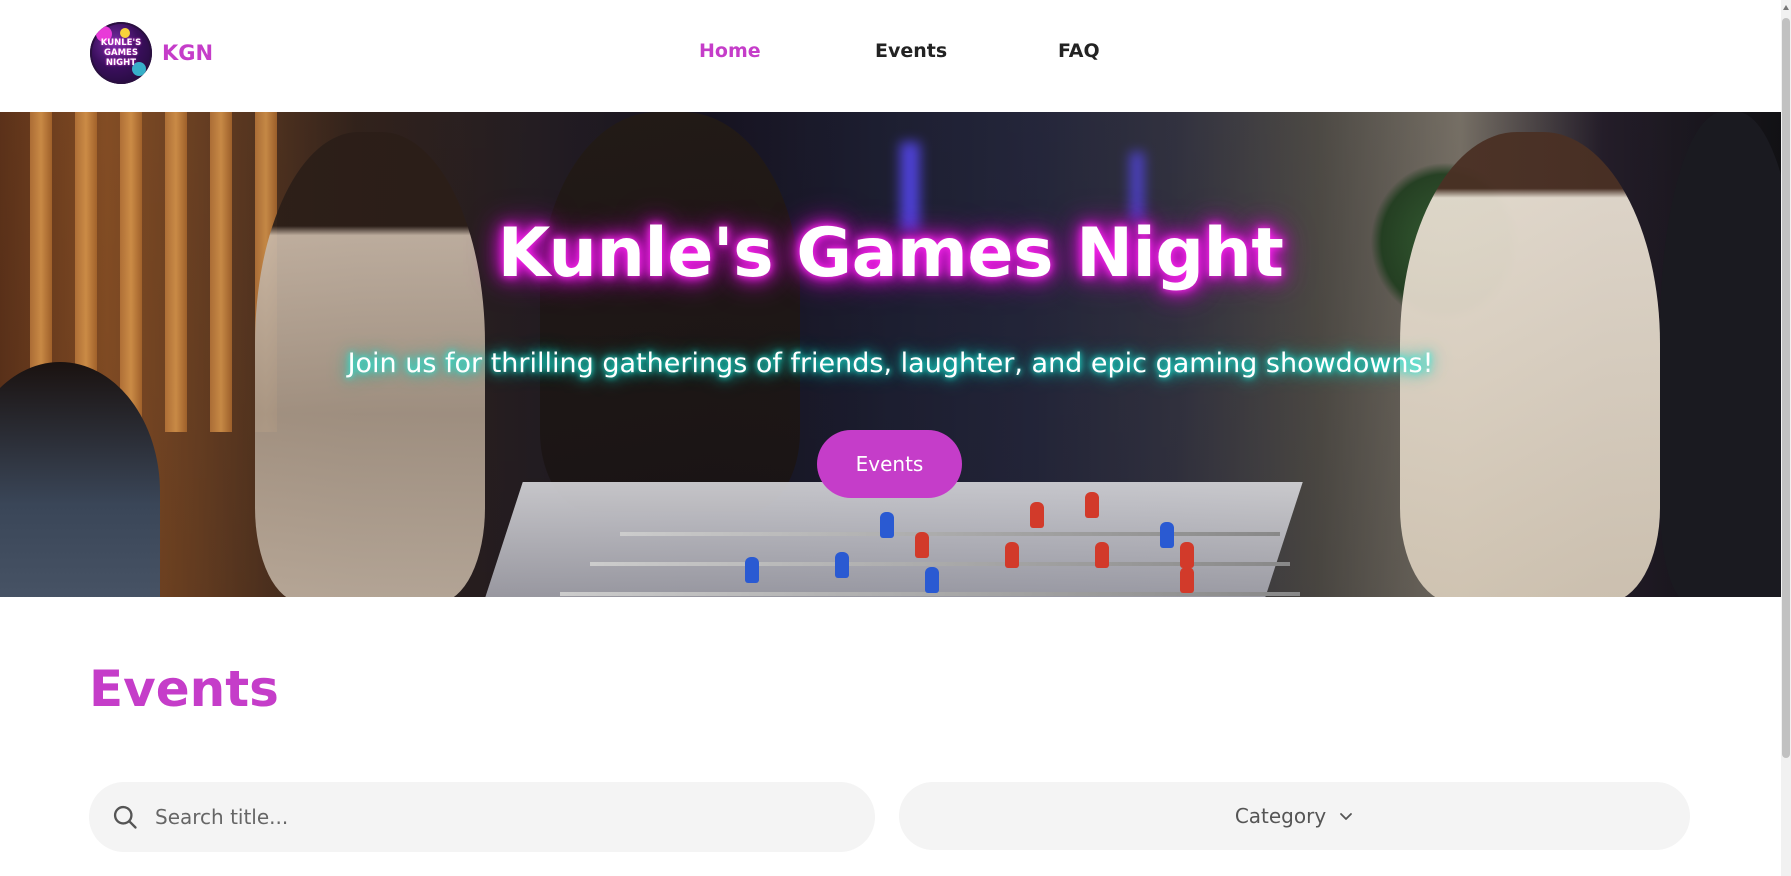 This screenshot has width=1791, height=876. What do you see at coordinates (1137, 187) in the screenshot?
I see `window-light` at bounding box center [1137, 187].